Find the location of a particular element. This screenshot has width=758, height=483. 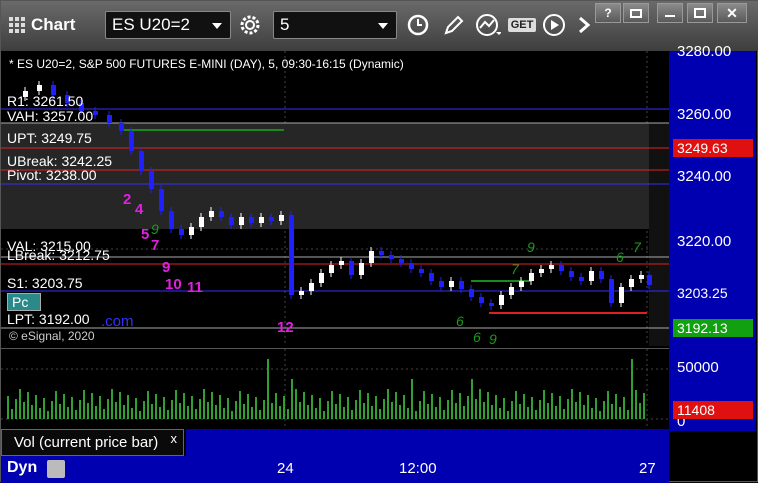

close-button: ✕ is located at coordinates (732, 13).